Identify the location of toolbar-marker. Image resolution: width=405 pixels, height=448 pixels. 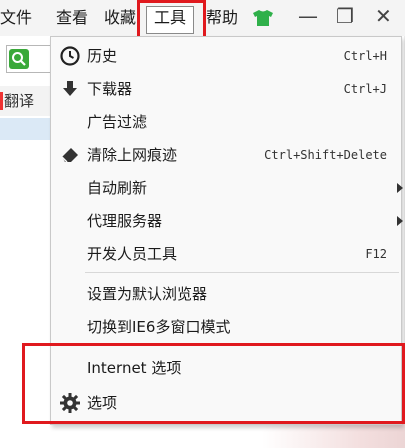
(1, 101).